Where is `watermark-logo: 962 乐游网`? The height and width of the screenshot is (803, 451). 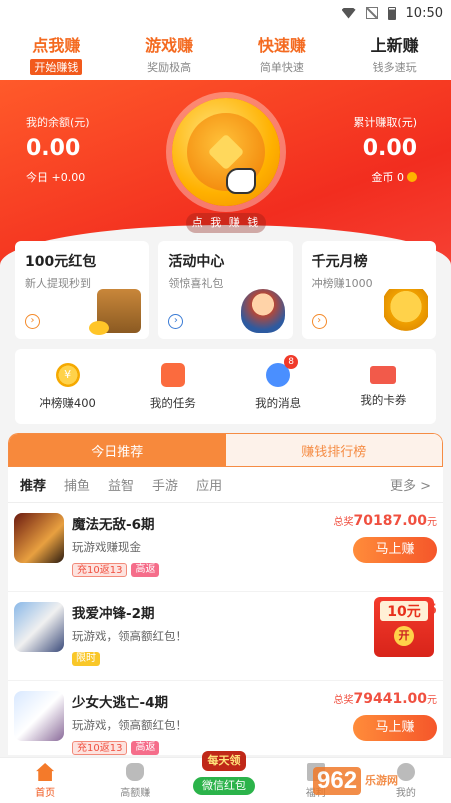 watermark-logo: 962 乐游网 is located at coordinates (378, 781).